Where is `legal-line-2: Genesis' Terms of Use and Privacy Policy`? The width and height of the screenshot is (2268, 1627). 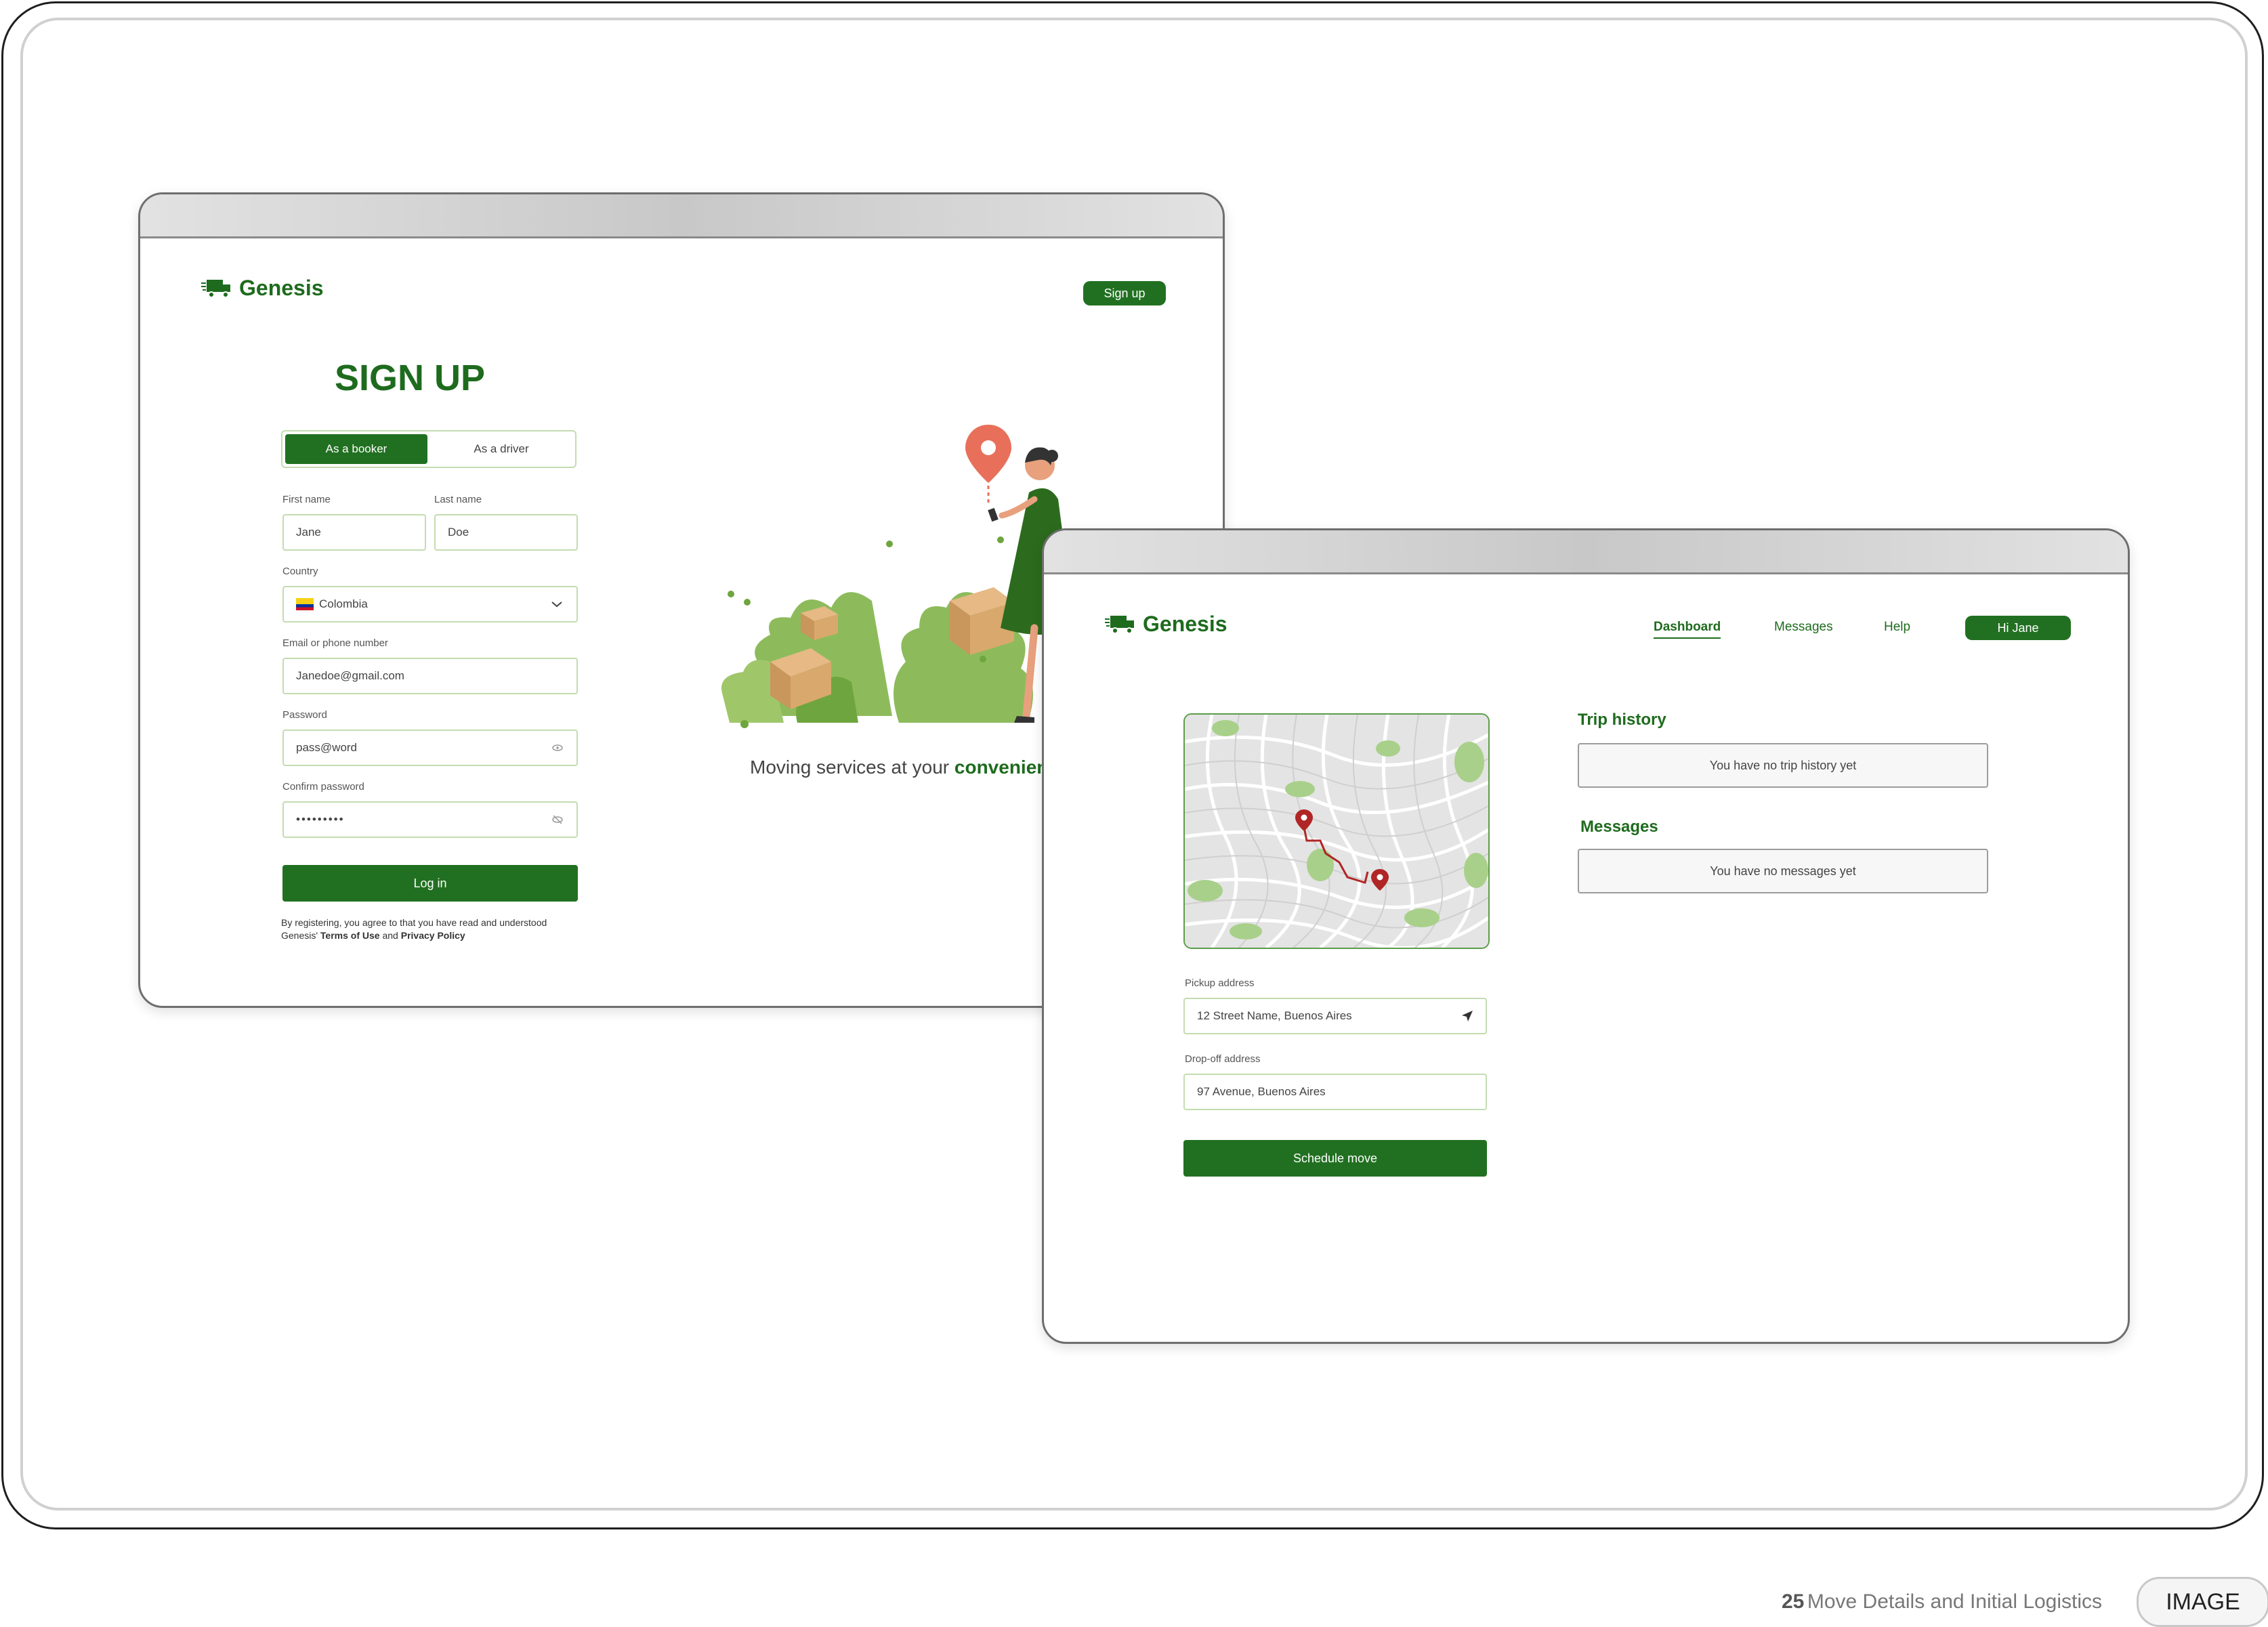
legal-line-2: Genesis' Terms of Use and Privacy Policy is located at coordinates (443, 935).